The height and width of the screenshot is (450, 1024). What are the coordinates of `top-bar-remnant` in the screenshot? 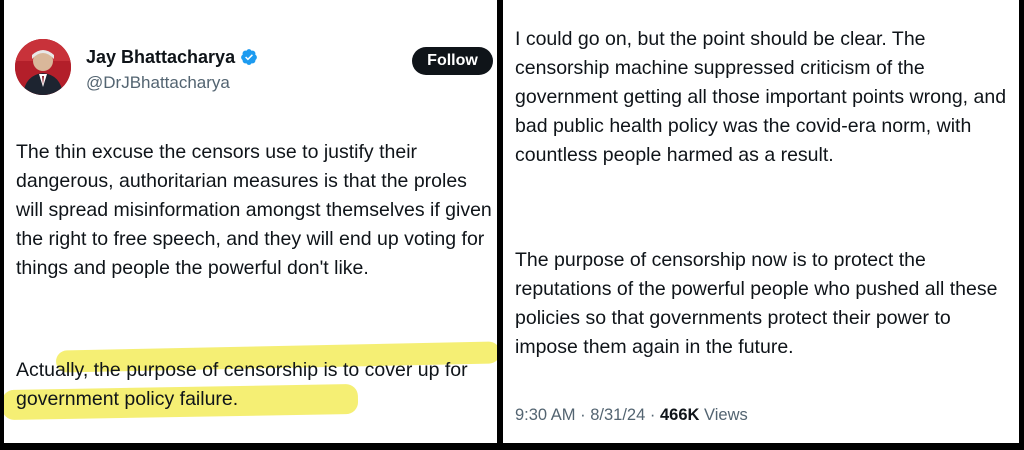 It's located at (250, 1).